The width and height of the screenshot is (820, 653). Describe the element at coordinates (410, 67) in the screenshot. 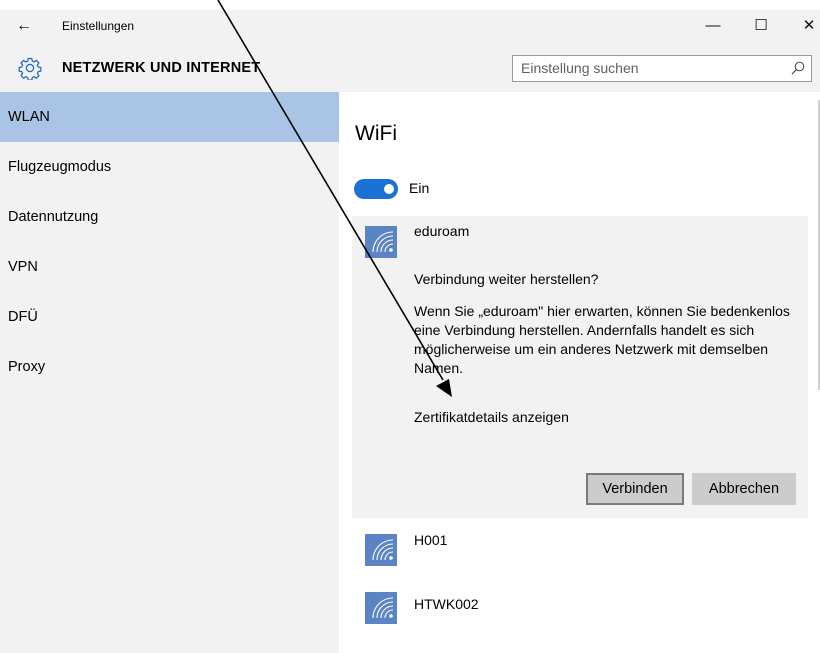

I see `page-header: NETZWERK UND INTERNET Einstellung suchen` at that location.